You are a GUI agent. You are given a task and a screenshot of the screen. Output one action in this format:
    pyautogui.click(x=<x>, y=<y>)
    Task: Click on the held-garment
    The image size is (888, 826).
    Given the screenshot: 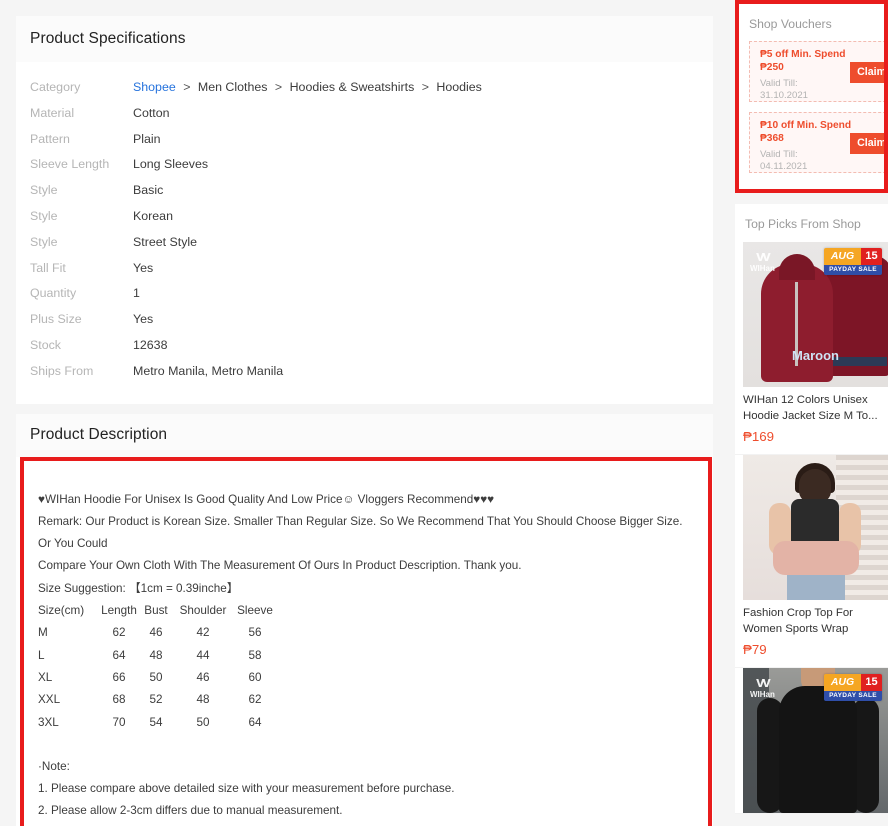 What is the action you would take?
    pyautogui.click(x=816, y=558)
    